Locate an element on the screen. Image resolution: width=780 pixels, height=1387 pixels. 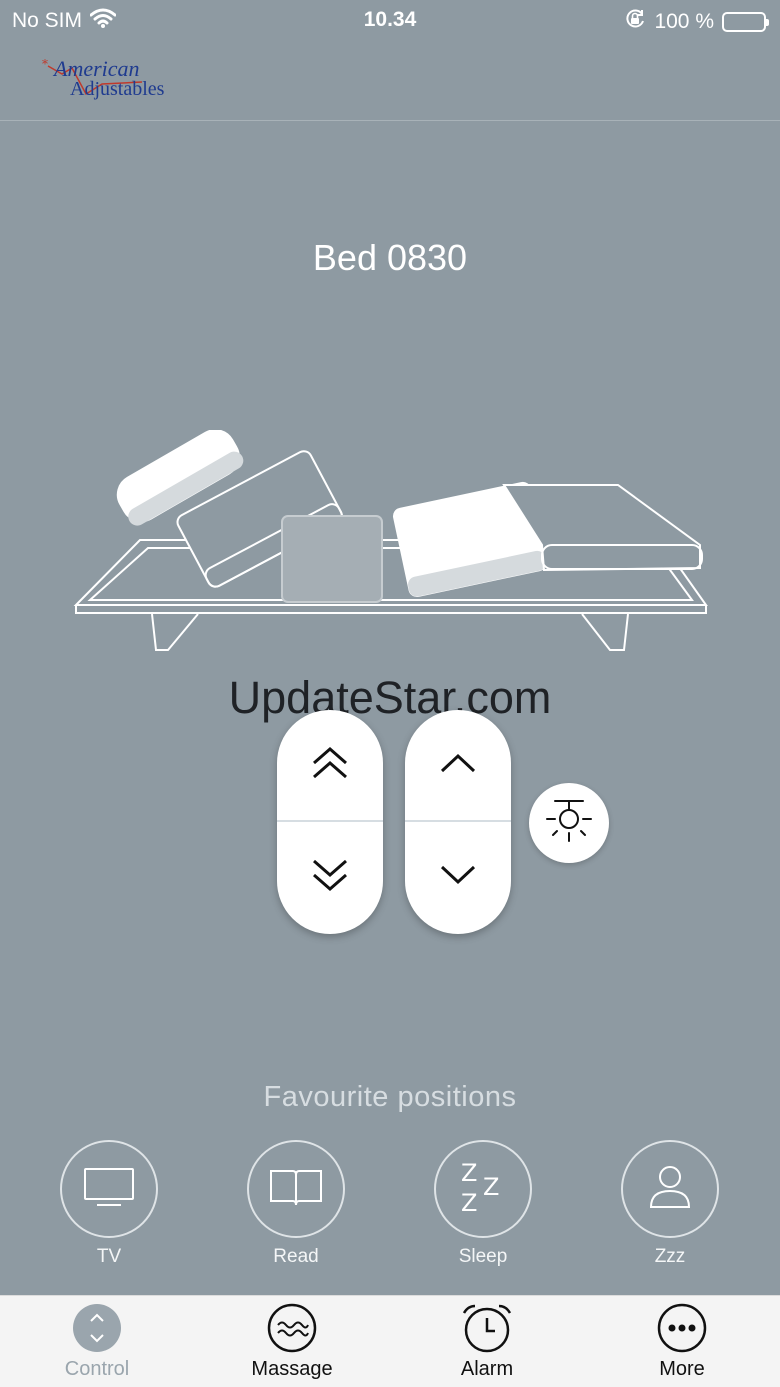
favourite-tv: TV is located at coordinates (109, 1205).